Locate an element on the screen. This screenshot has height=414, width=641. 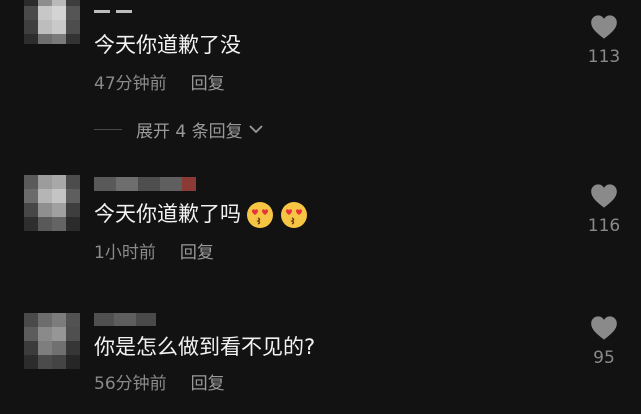
comment-meta: 56分钟前 回复 is located at coordinates (159, 384).